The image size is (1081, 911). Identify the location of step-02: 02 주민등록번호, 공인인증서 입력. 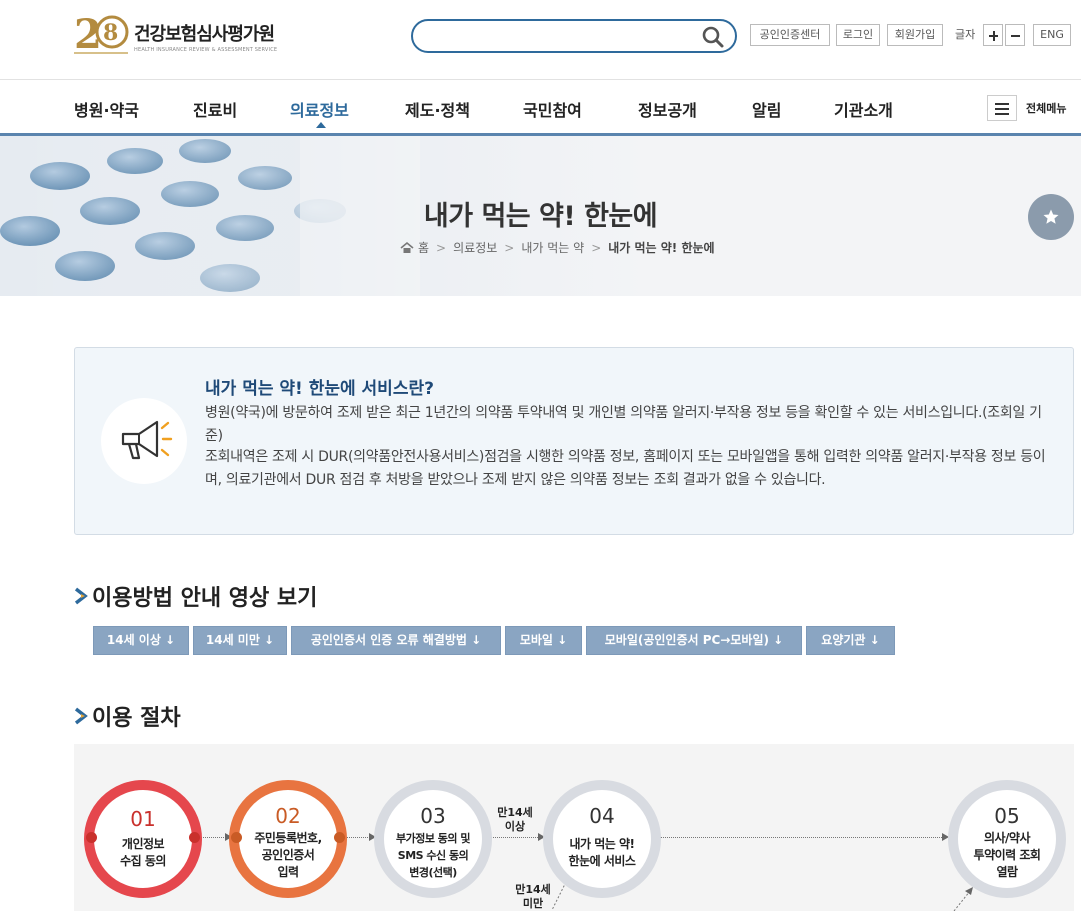
(288, 839).